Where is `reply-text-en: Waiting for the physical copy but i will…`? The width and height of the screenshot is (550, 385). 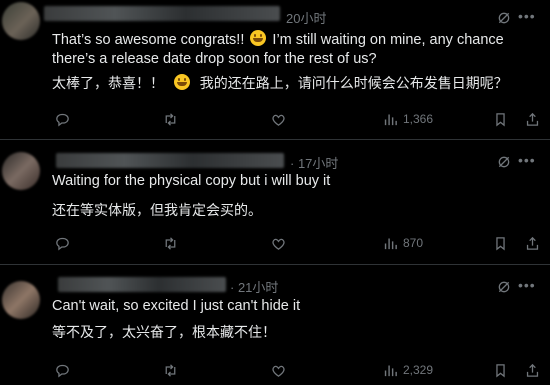 reply-text-en: Waiting for the physical copy but i will… is located at coordinates (191, 181).